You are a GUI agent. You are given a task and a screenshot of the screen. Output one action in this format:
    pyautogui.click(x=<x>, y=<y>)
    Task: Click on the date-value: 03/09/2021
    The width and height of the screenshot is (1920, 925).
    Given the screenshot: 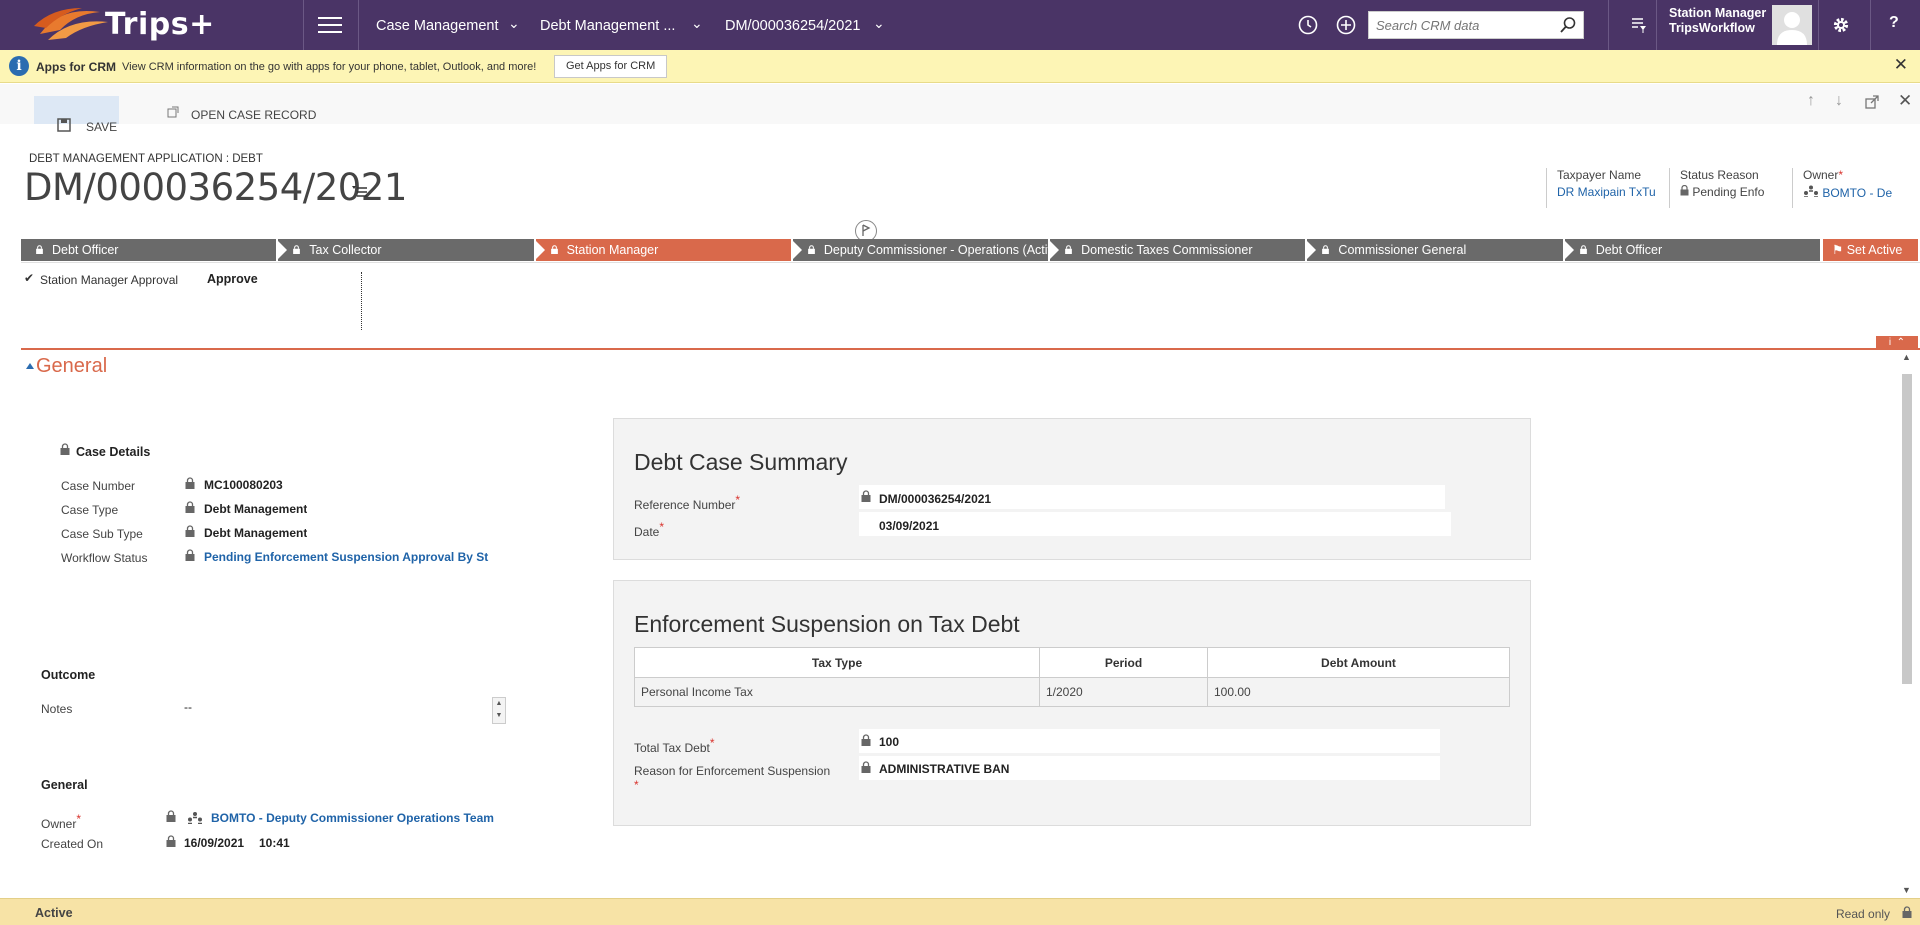 What is the action you would take?
    pyautogui.click(x=909, y=526)
    